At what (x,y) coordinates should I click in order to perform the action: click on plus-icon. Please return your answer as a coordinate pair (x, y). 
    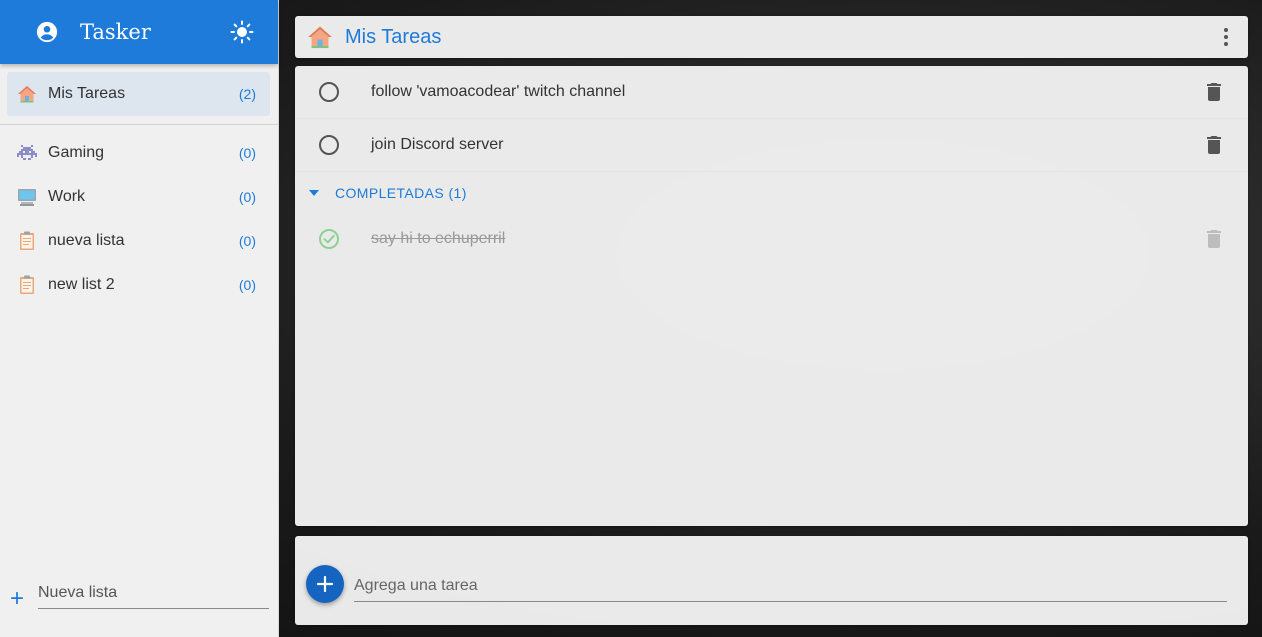
    Looking at the image, I should click on (325, 584).